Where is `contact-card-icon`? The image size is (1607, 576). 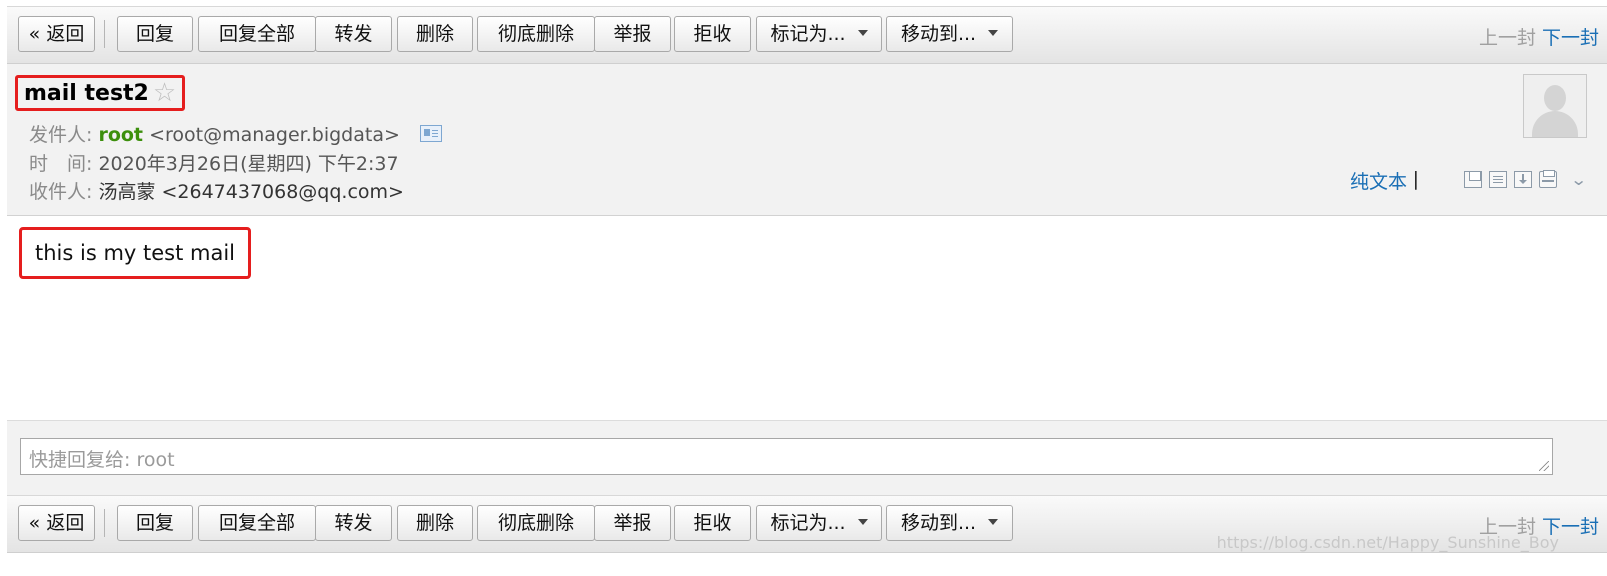
contact-card-icon is located at coordinates (430, 133).